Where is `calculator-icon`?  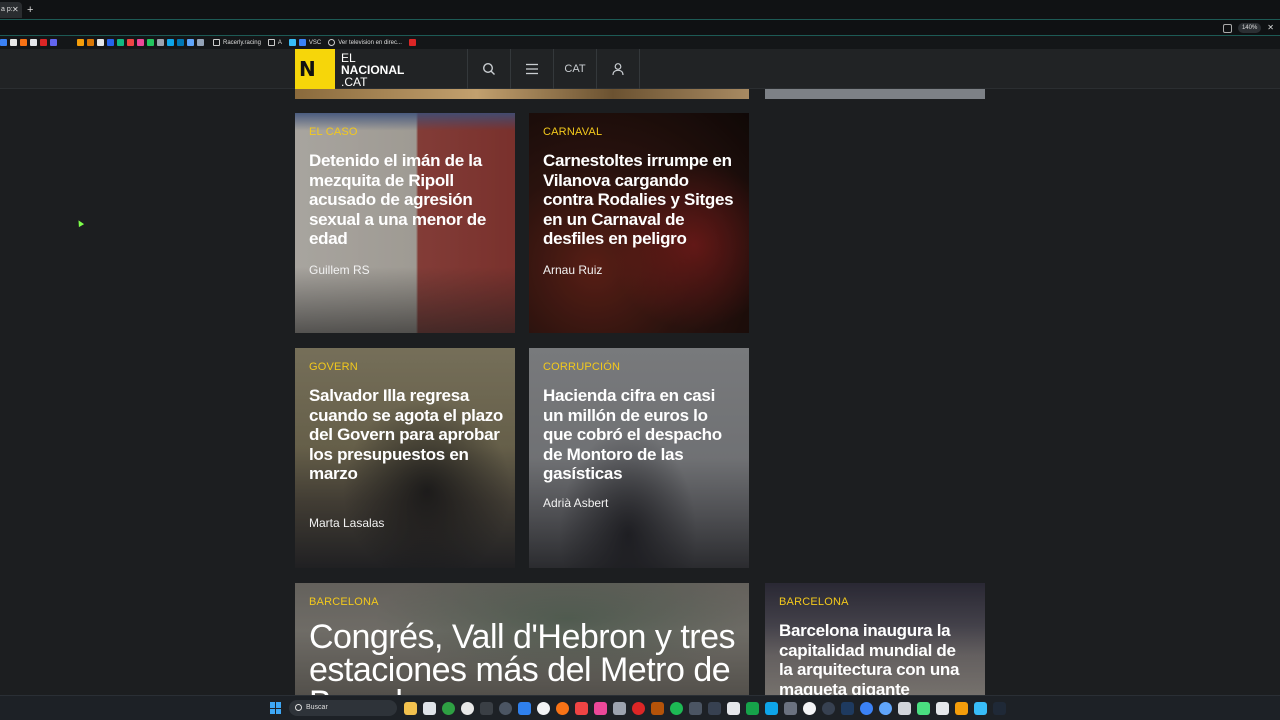 calculator-icon is located at coordinates (486, 708).